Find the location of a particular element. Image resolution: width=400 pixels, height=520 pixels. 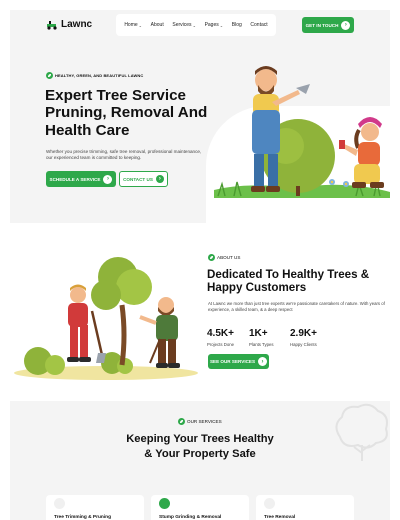

about-tag: ABOUT US is located at coordinates (224, 257).